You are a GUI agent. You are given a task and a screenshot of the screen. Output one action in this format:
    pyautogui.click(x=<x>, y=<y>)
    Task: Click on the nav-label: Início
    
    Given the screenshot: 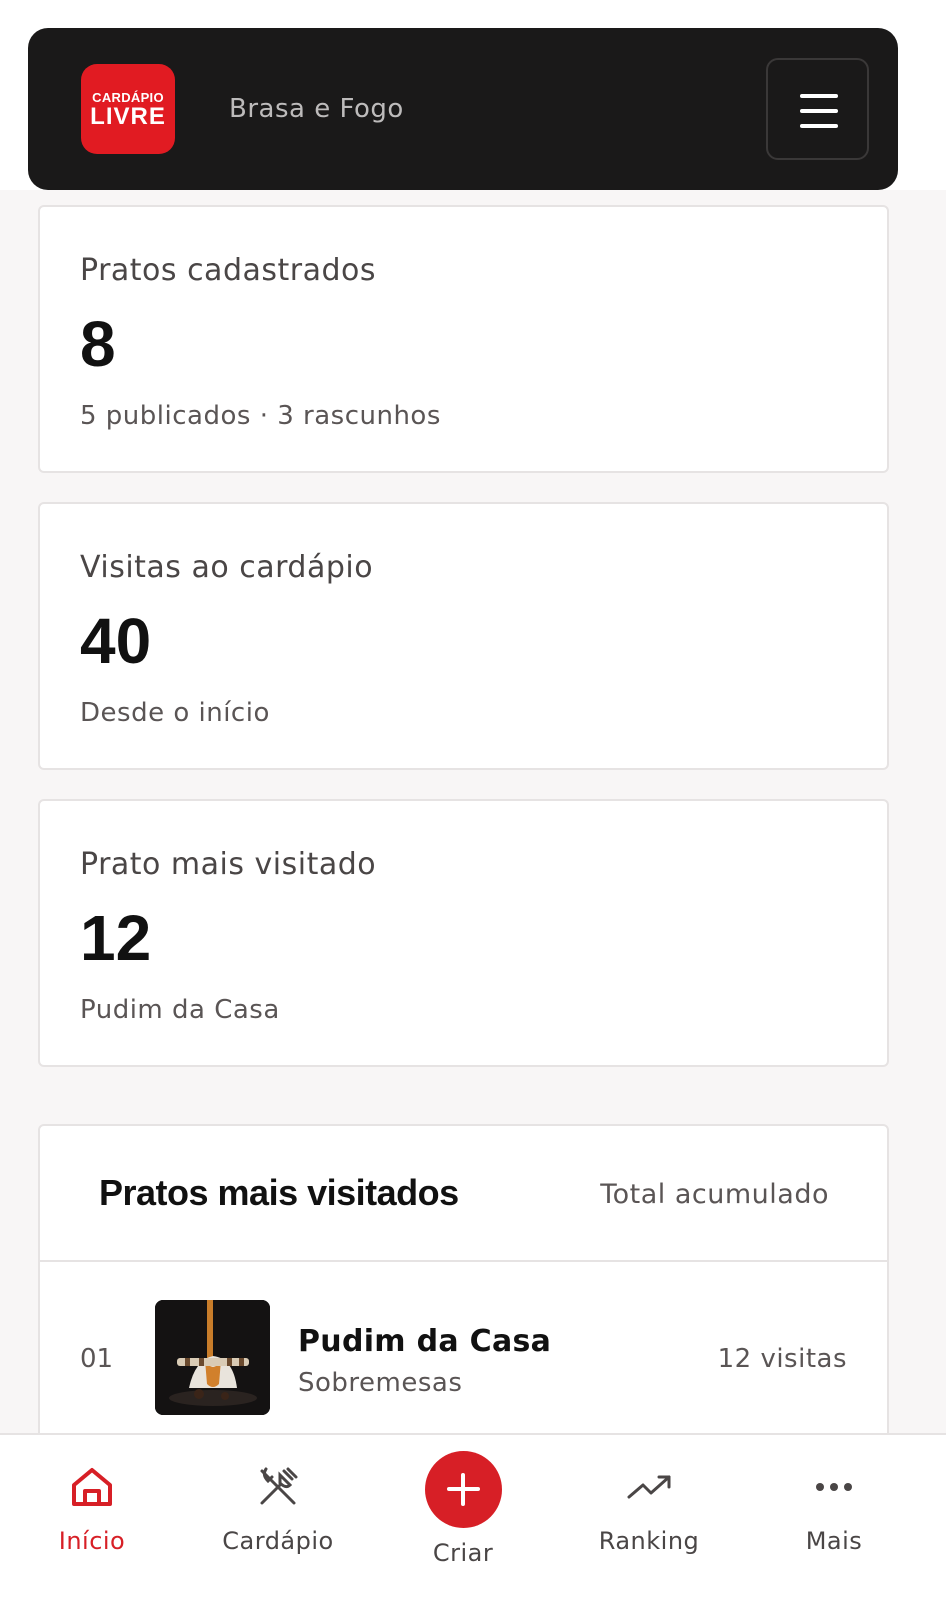 What is the action you would take?
    pyautogui.click(x=92, y=1541)
    